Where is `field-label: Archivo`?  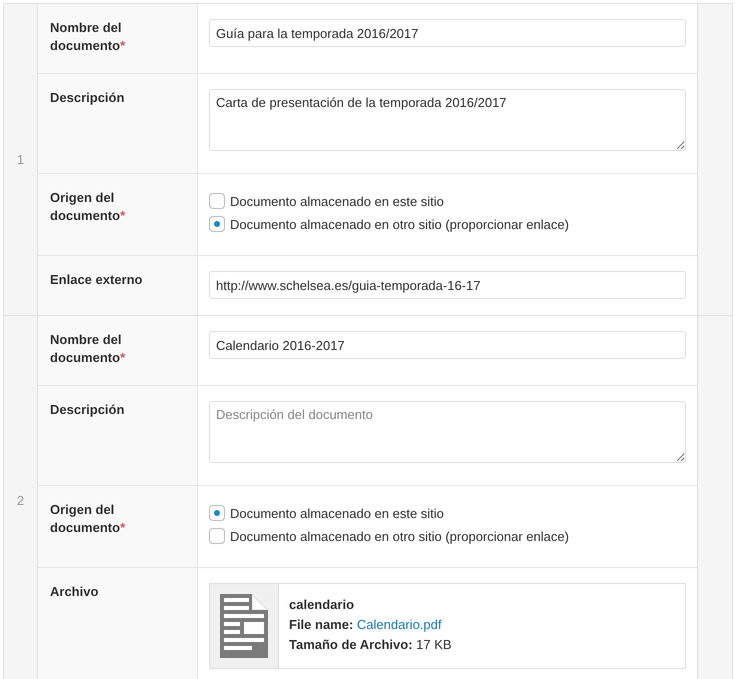
field-label: Archivo is located at coordinates (74, 592).